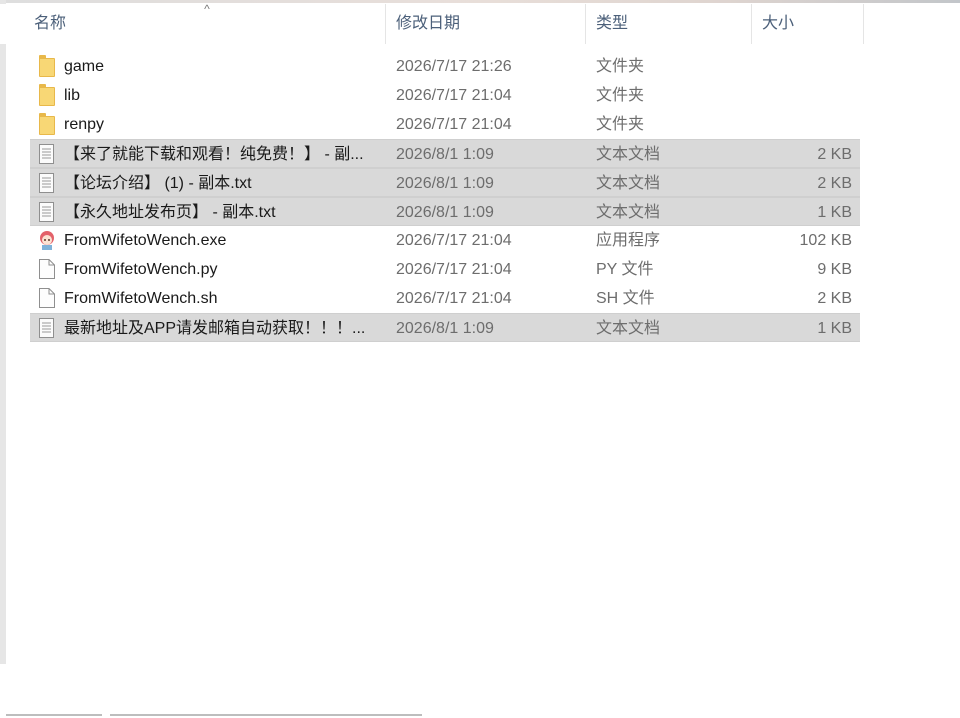  What do you see at coordinates (480, 1) in the screenshot?
I see `window-top-strip` at bounding box center [480, 1].